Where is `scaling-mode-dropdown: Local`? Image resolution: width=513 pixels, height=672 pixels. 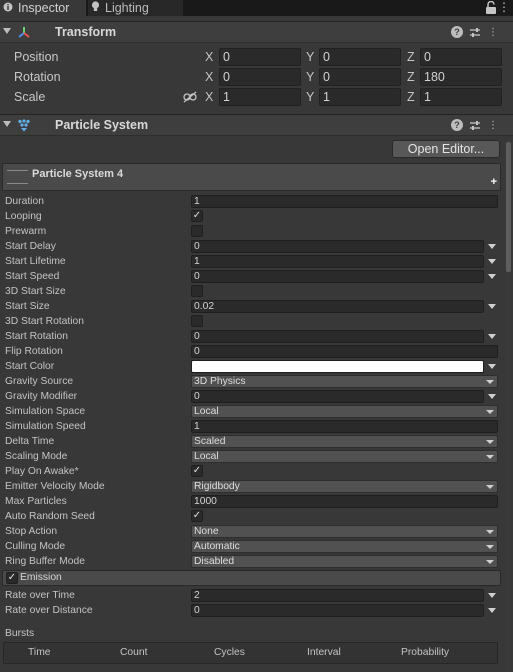 scaling-mode-dropdown: Local is located at coordinates (344, 456).